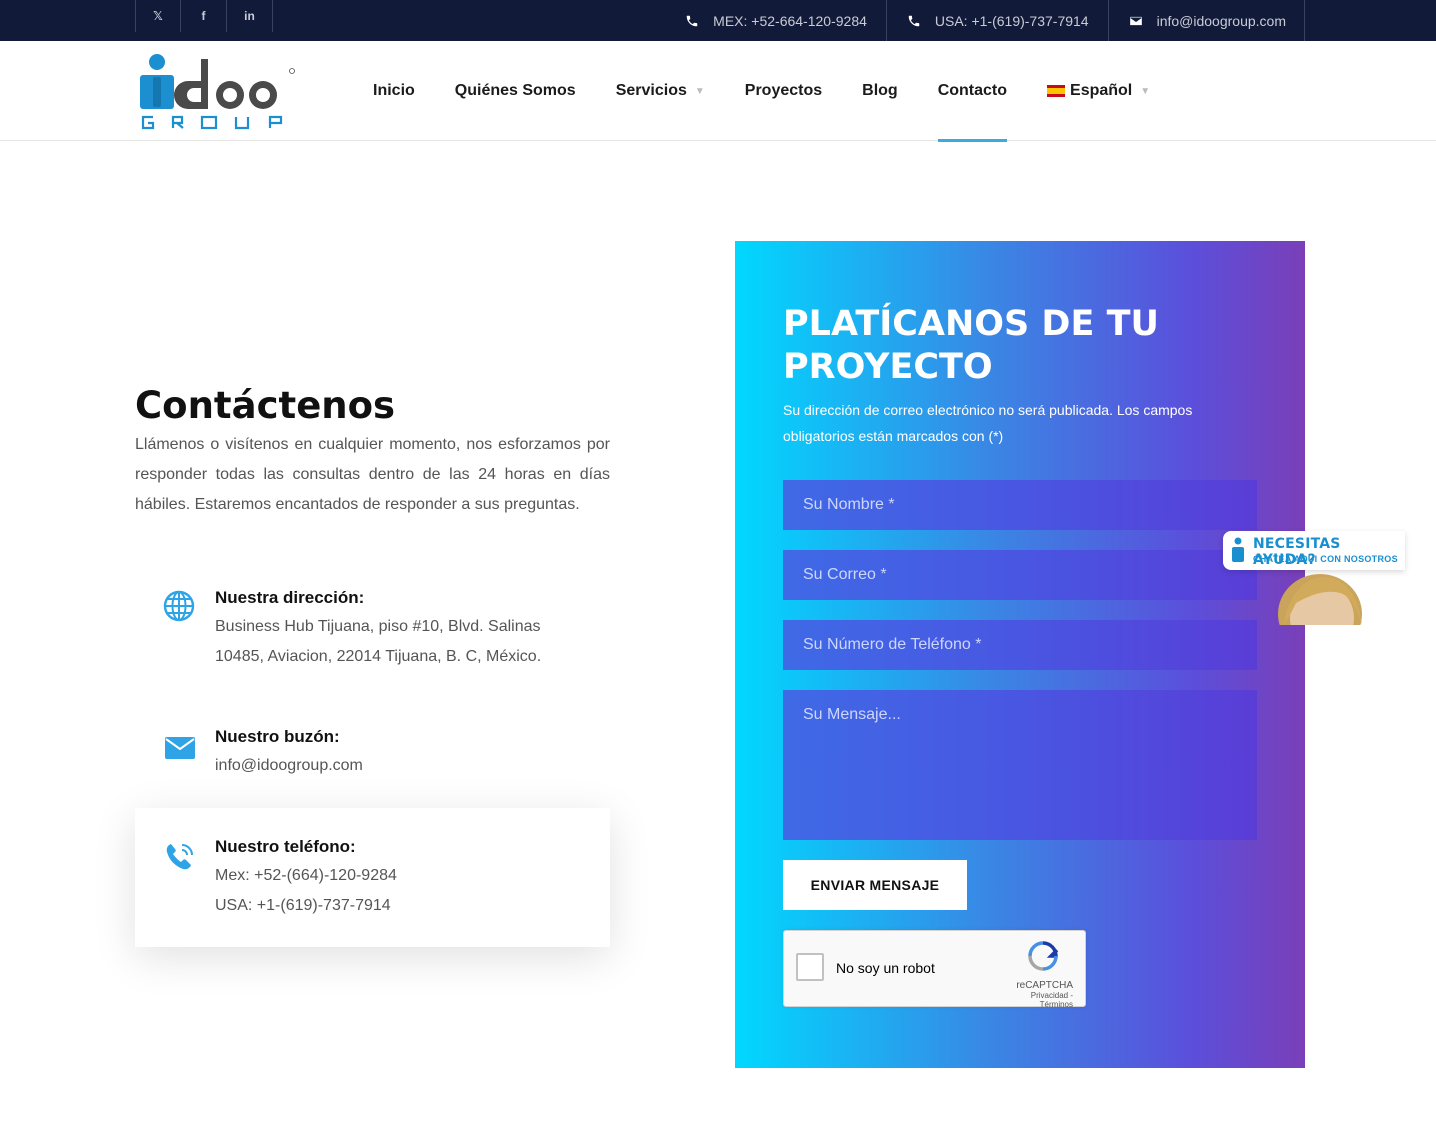 The image size is (1436, 1126). Describe the element at coordinates (1011, 20) in the screenshot. I see `top-phone-usa-text: USA: +1-(619)-737-7914` at that location.